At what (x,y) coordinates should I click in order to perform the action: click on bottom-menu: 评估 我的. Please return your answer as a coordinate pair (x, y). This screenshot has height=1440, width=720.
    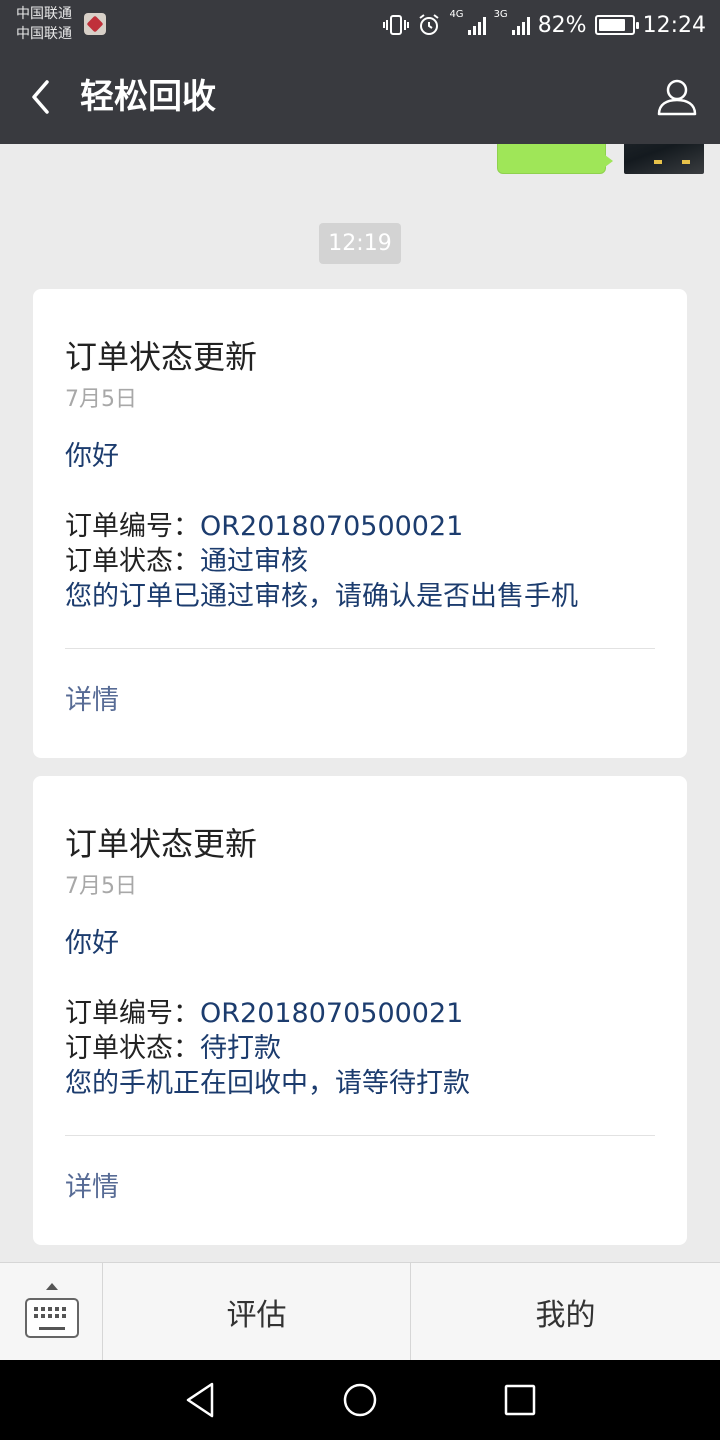
    Looking at the image, I should click on (360, 1311).